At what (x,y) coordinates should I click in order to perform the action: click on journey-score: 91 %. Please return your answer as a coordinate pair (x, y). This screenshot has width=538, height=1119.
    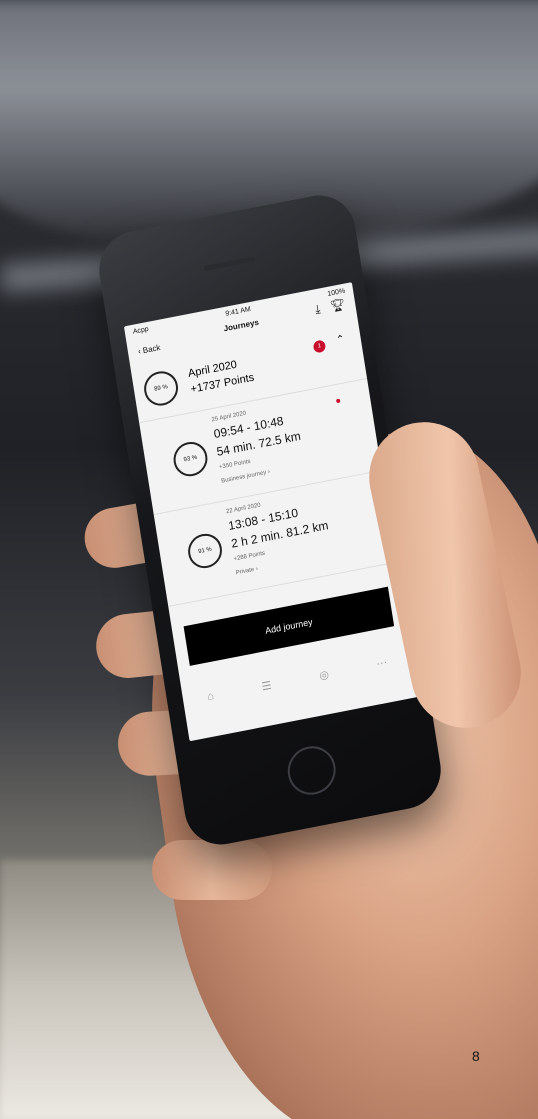
    Looking at the image, I should click on (205, 551).